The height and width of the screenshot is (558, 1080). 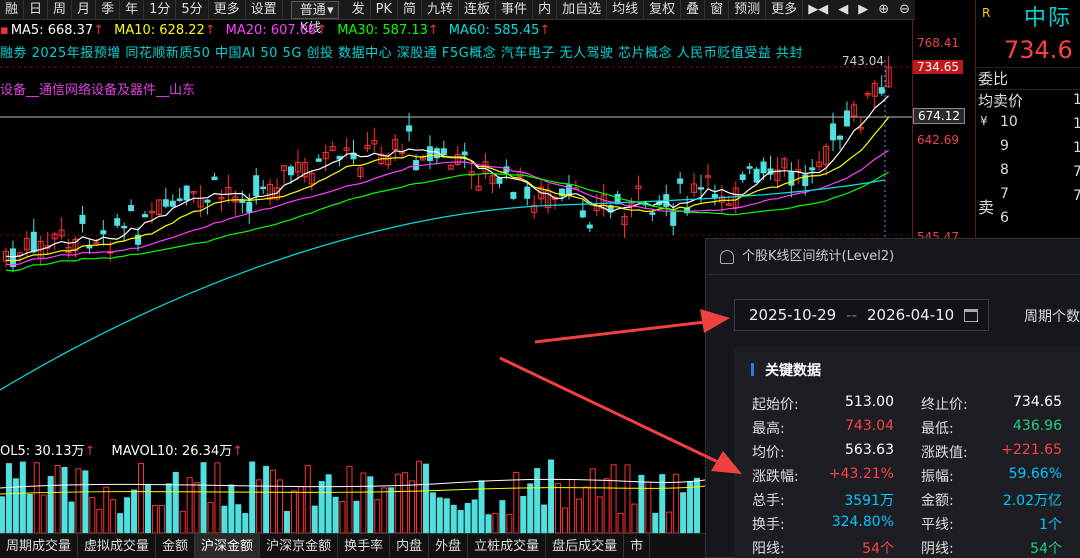 What do you see at coordinates (364, 546) in the screenshot?
I see `indicator-tab-5: 换手率` at bounding box center [364, 546].